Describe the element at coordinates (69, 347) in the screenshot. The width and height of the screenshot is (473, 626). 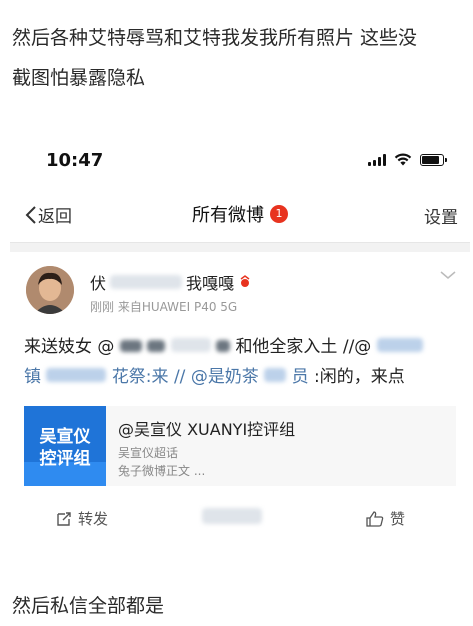
I see `body-text-1a: 来送妓女 @` at that location.